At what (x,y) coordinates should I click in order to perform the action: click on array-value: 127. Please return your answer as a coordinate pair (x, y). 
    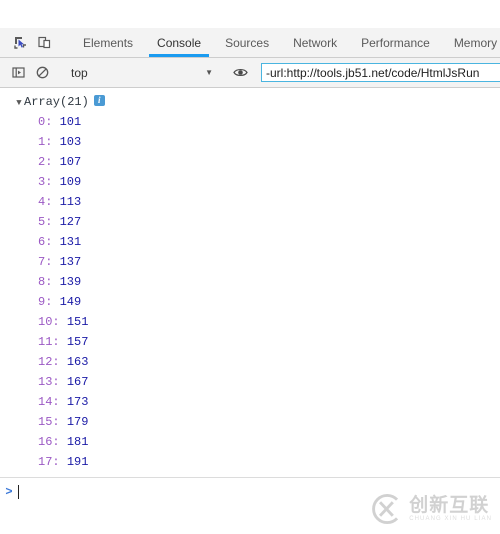
    Looking at the image, I should click on (70, 222).